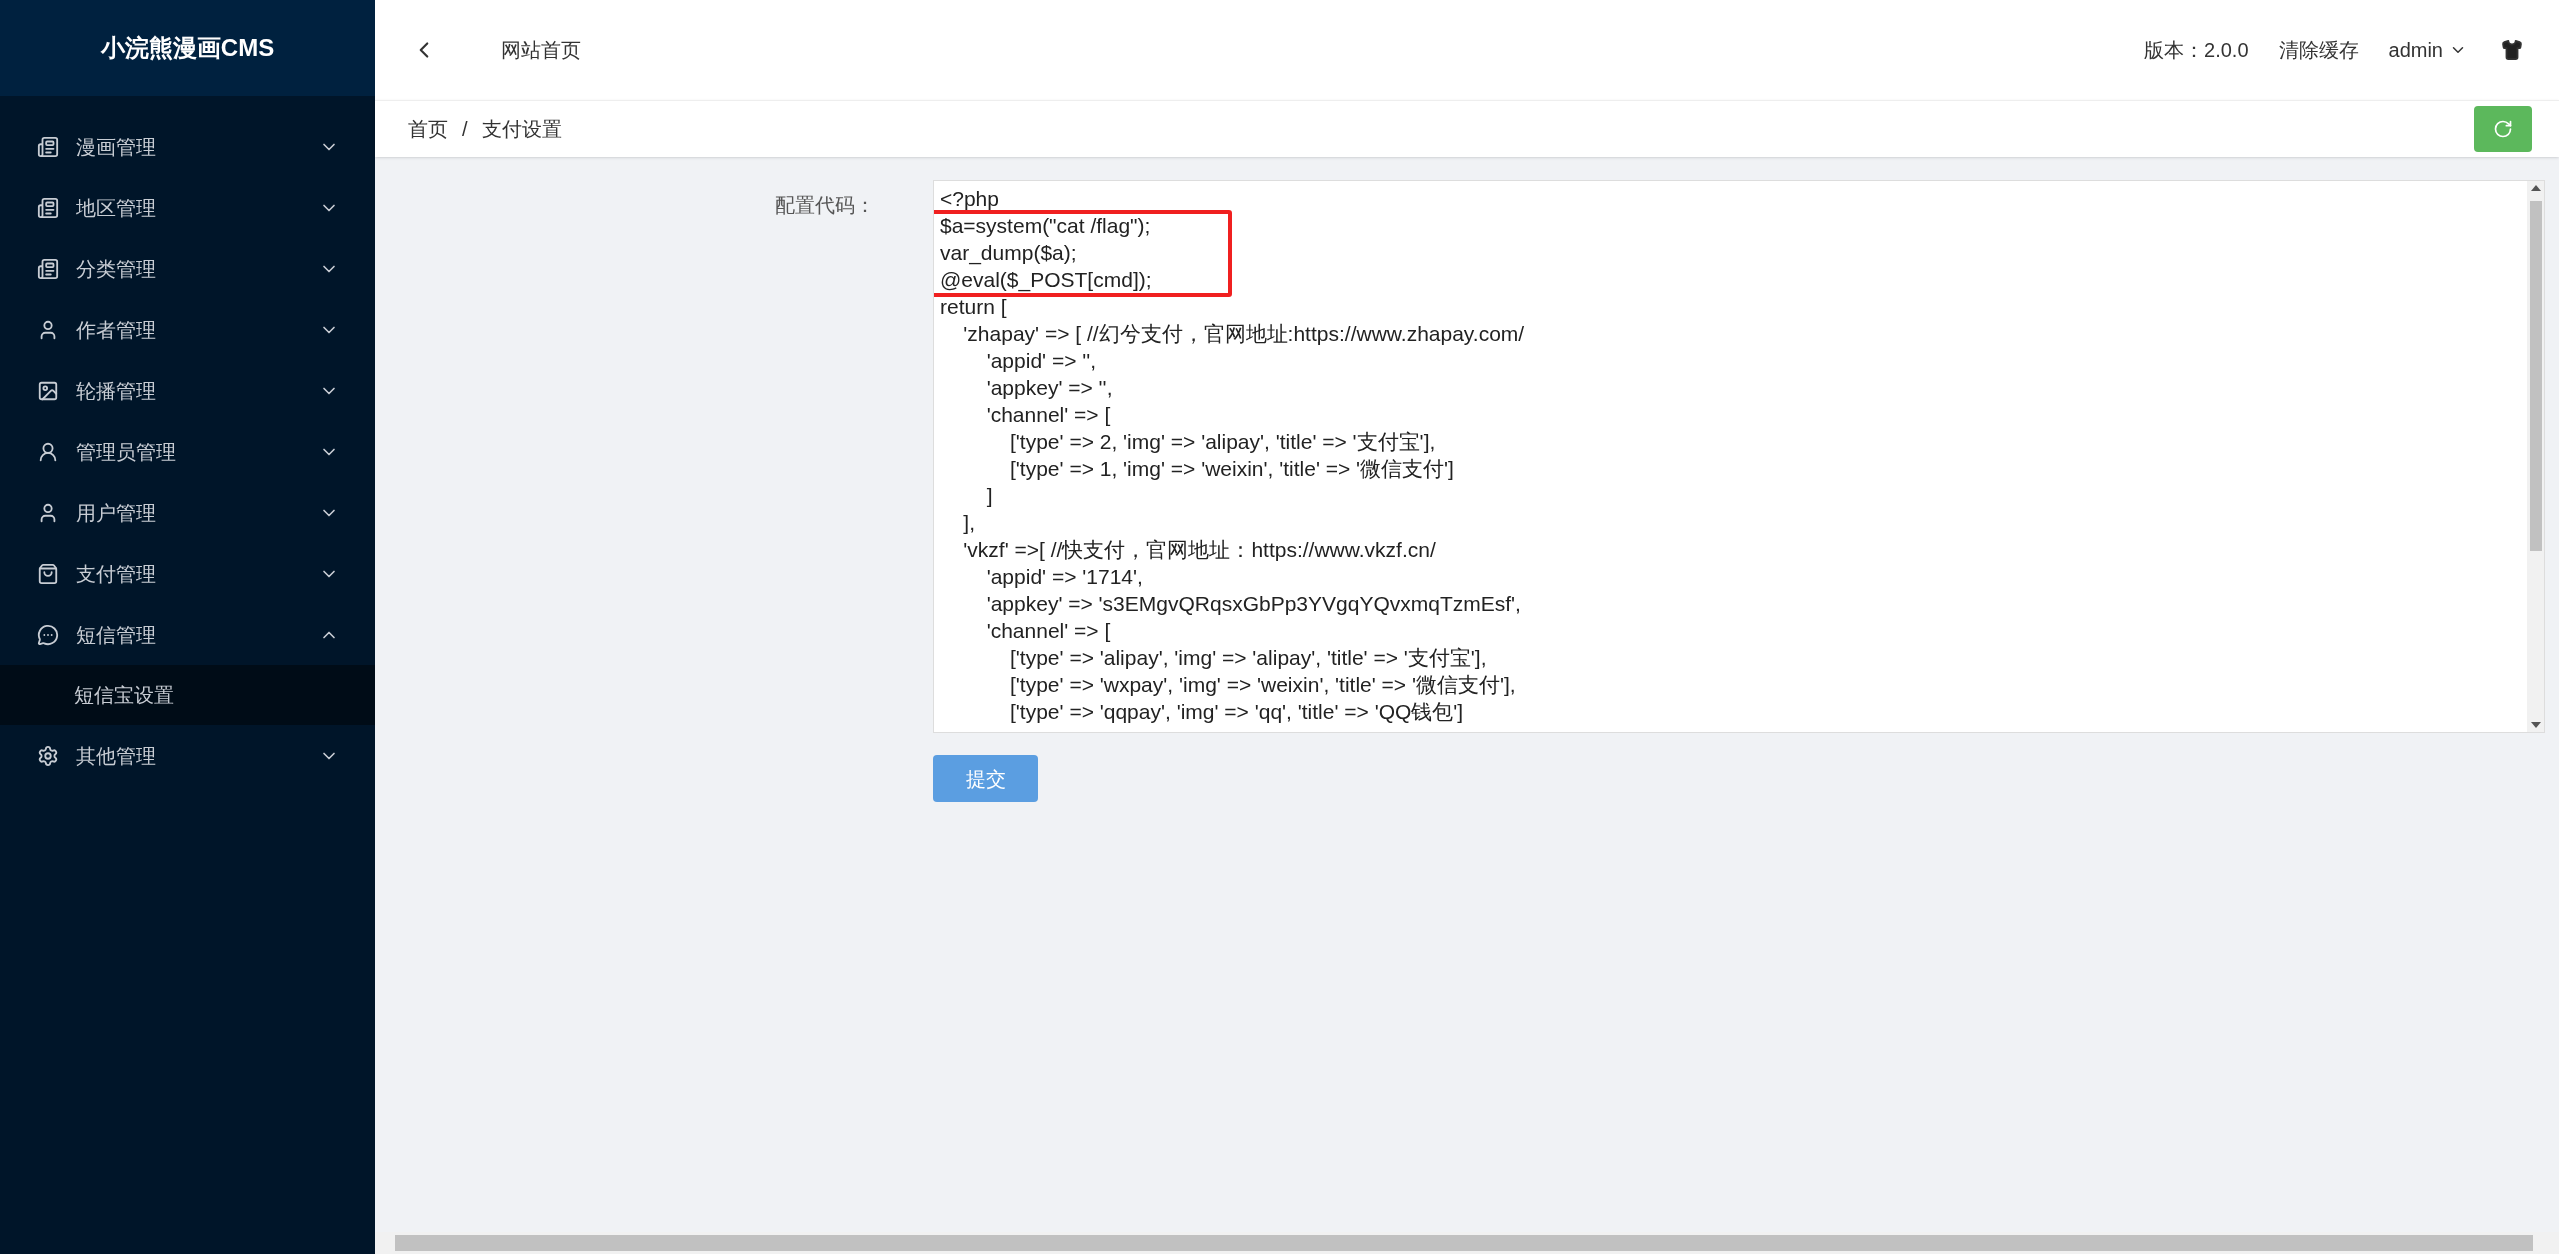 This screenshot has width=2559, height=1254. Describe the element at coordinates (48, 755) in the screenshot. I see `gear-icon` at that location.